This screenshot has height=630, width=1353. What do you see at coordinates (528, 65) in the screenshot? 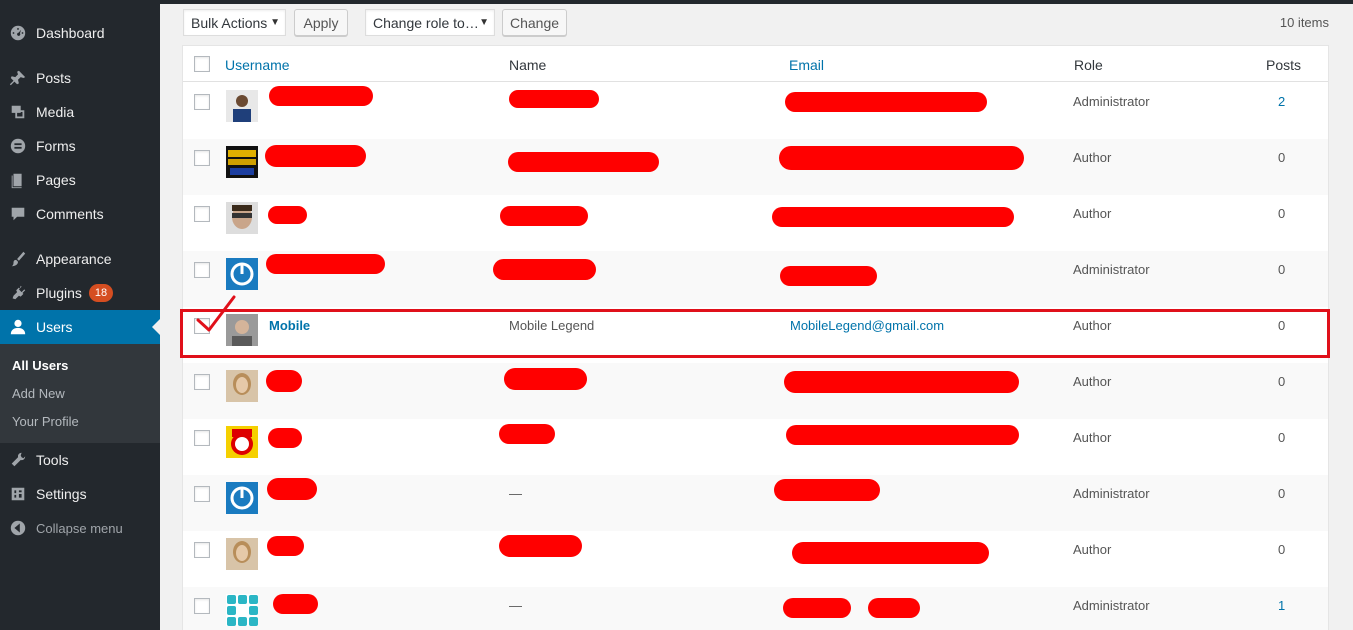
I see `column-name: Name` at bounding box center [528, 65].